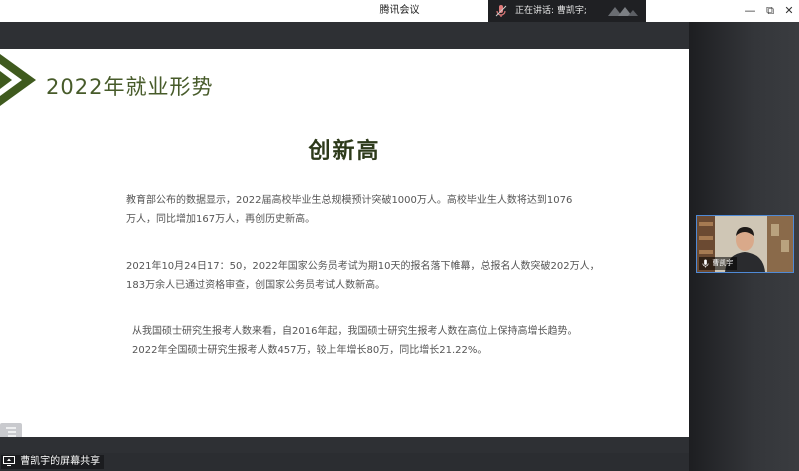 Image resolution: width=799 pixels, height=471 pixels. Describe the element at coordinates (344, 445) in the screenshot. I see `slide-bottom-letterbox` at that location.